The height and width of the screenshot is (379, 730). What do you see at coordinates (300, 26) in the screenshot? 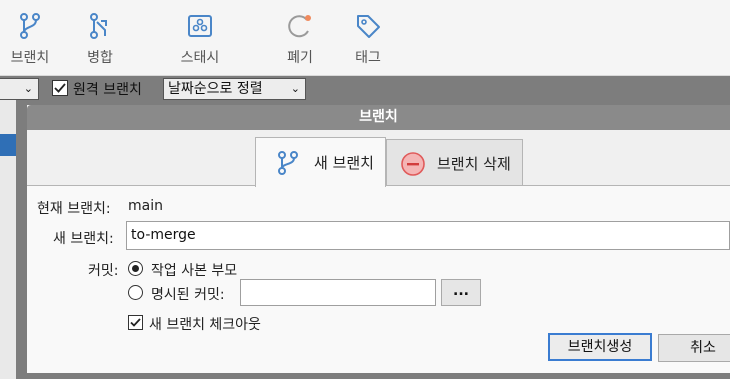
I see `discard-icon` at bounding box center [300, 26].